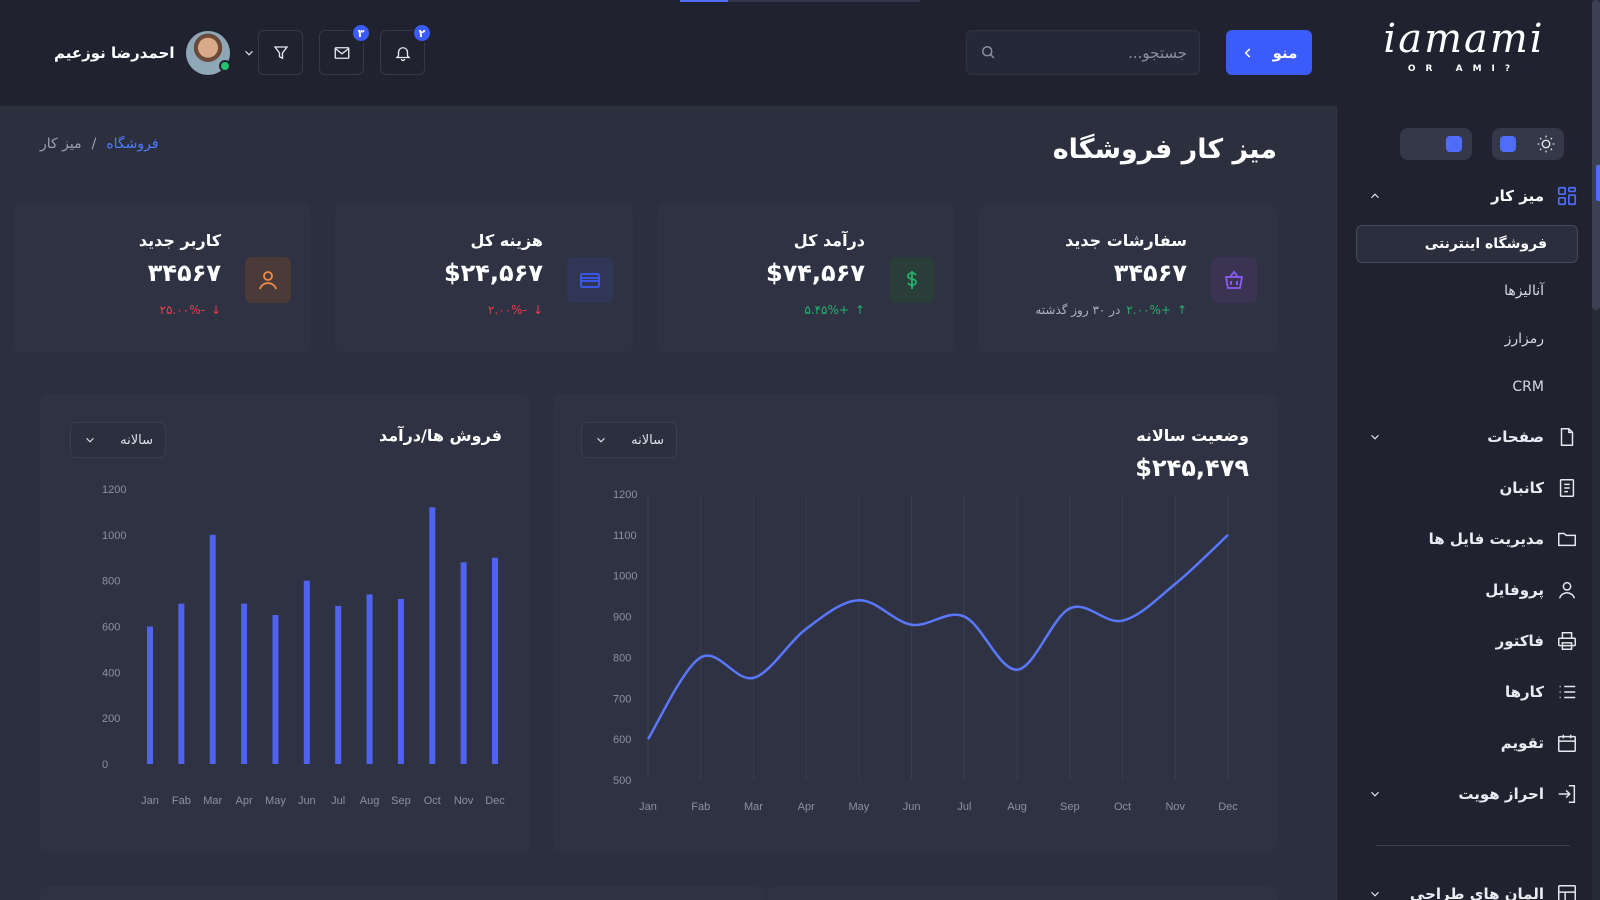  What do you see at coordinates (1464, 39) in the screenshot?
I see `logo-text: iamami` at bounding box center [1464, 39].